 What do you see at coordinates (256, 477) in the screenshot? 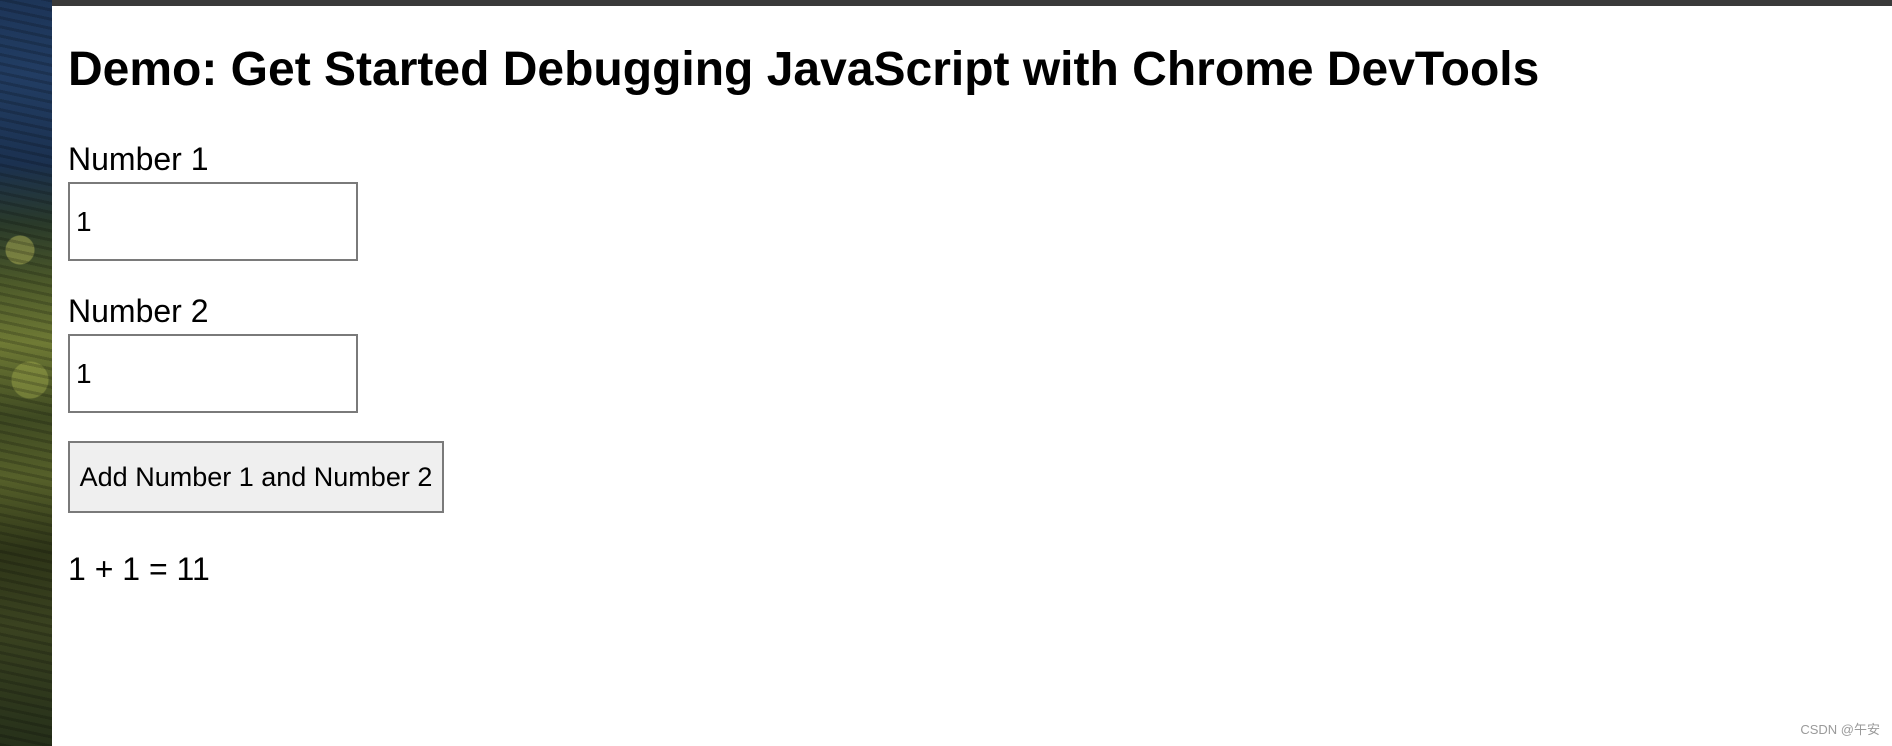
I see `add-numbers-button: Add Number 1 and Number 2` at bounding box center [256, 477].